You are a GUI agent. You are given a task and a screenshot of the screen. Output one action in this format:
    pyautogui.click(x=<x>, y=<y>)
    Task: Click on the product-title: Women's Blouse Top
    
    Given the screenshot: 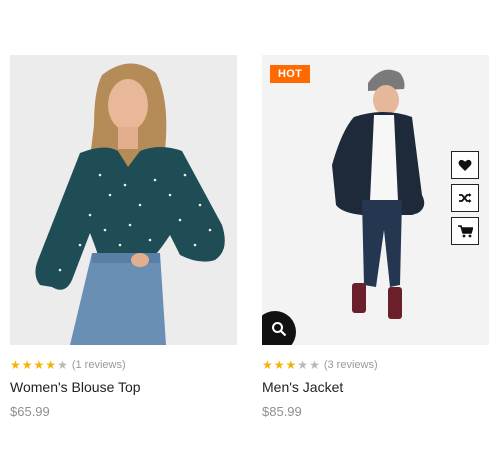 What is the action you would take?
    pyautogui.click(x=123, y=387)
    